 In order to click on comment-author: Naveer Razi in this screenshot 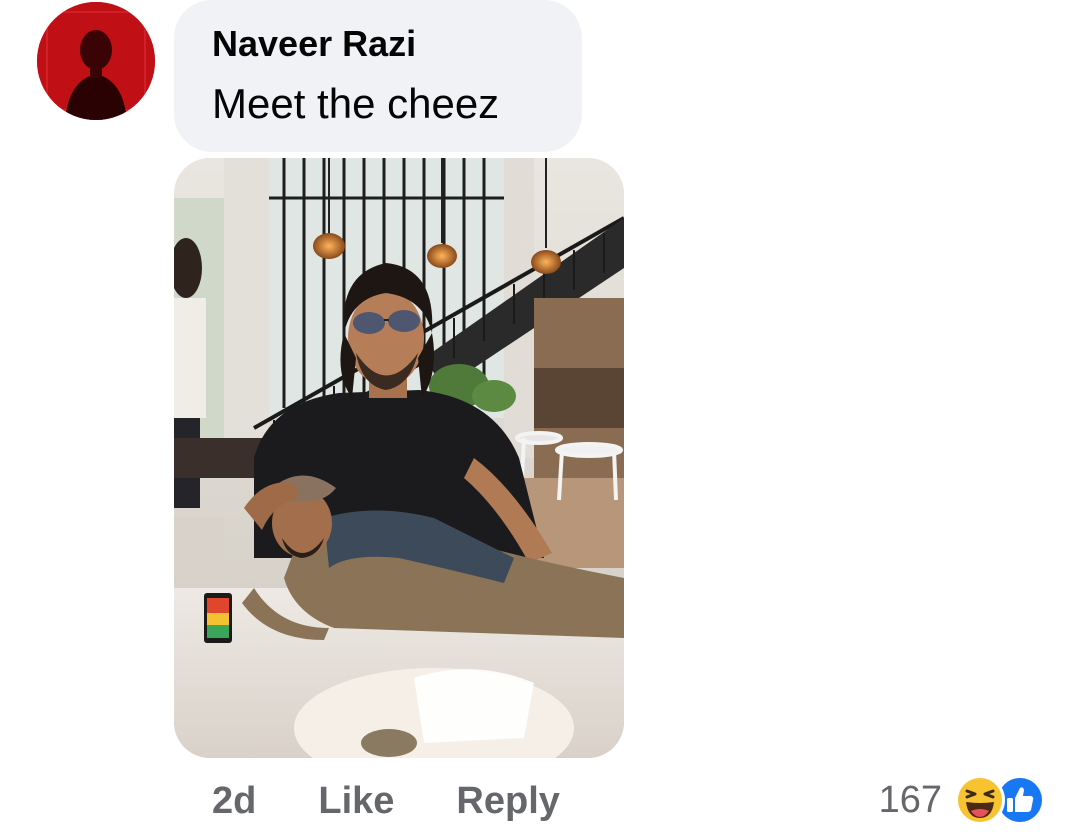, I will do `click(378, 44)`.